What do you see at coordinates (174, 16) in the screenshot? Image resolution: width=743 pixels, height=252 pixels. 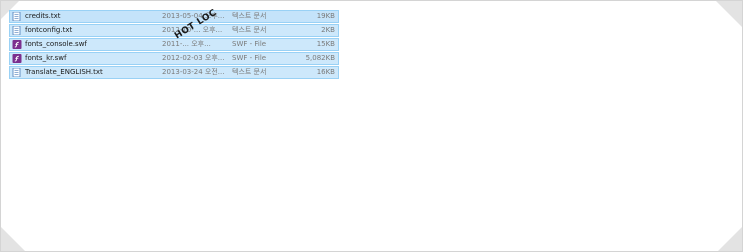 I see `file-row: credits.txt 2013-05-04 오후... 텍스트 문서 19KB` at bounding box center [174, 16].